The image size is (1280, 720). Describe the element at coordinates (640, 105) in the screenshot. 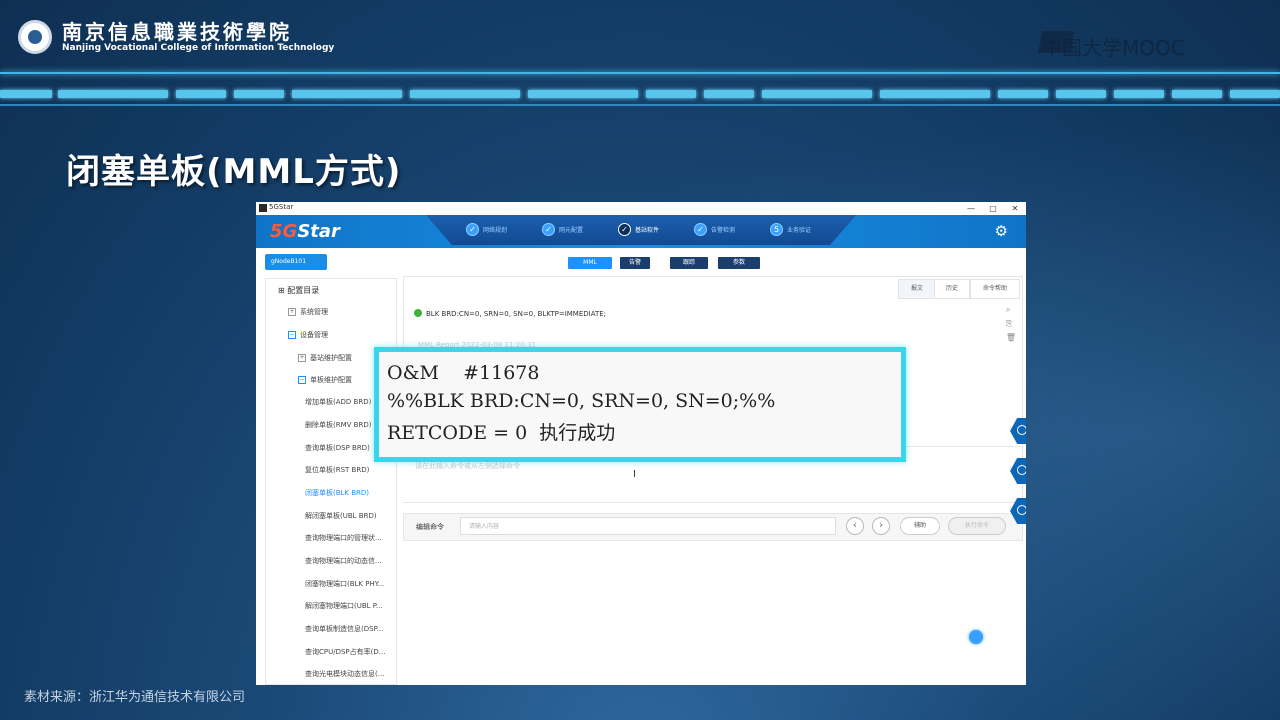

I see `rail-bottom-line` at that location.